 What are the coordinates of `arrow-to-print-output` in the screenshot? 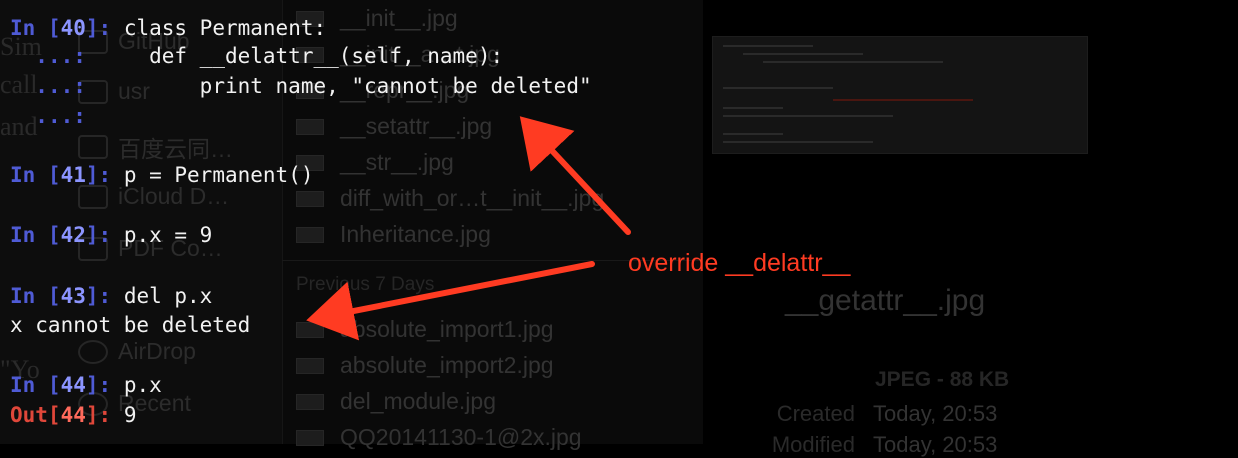 It's located at (450, 301).